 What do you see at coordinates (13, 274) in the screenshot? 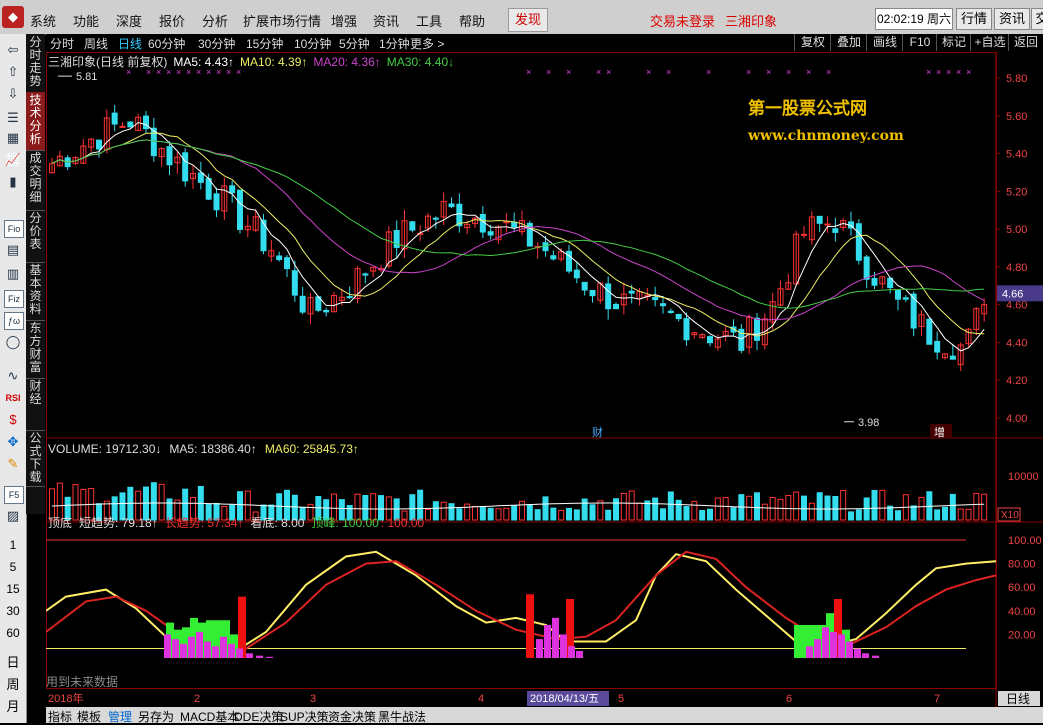
I see `fund-icon: ▥` at bounding box center [13, 274].